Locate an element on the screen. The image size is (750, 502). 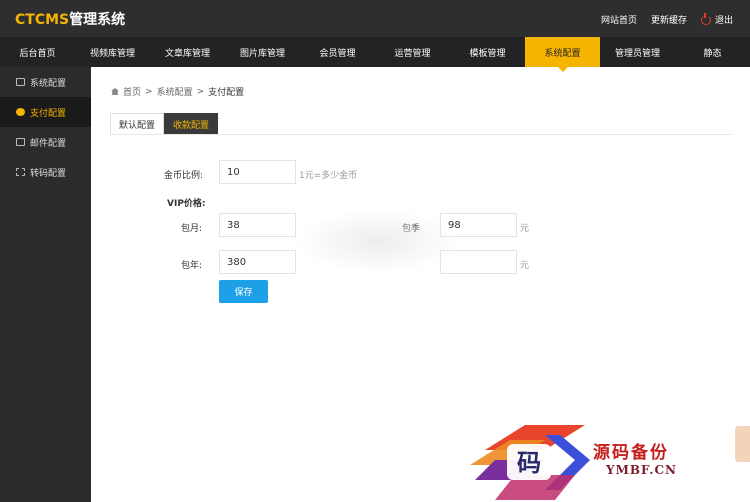
nav-item-operation: 运营管理 is located at coordinates (412, 52).